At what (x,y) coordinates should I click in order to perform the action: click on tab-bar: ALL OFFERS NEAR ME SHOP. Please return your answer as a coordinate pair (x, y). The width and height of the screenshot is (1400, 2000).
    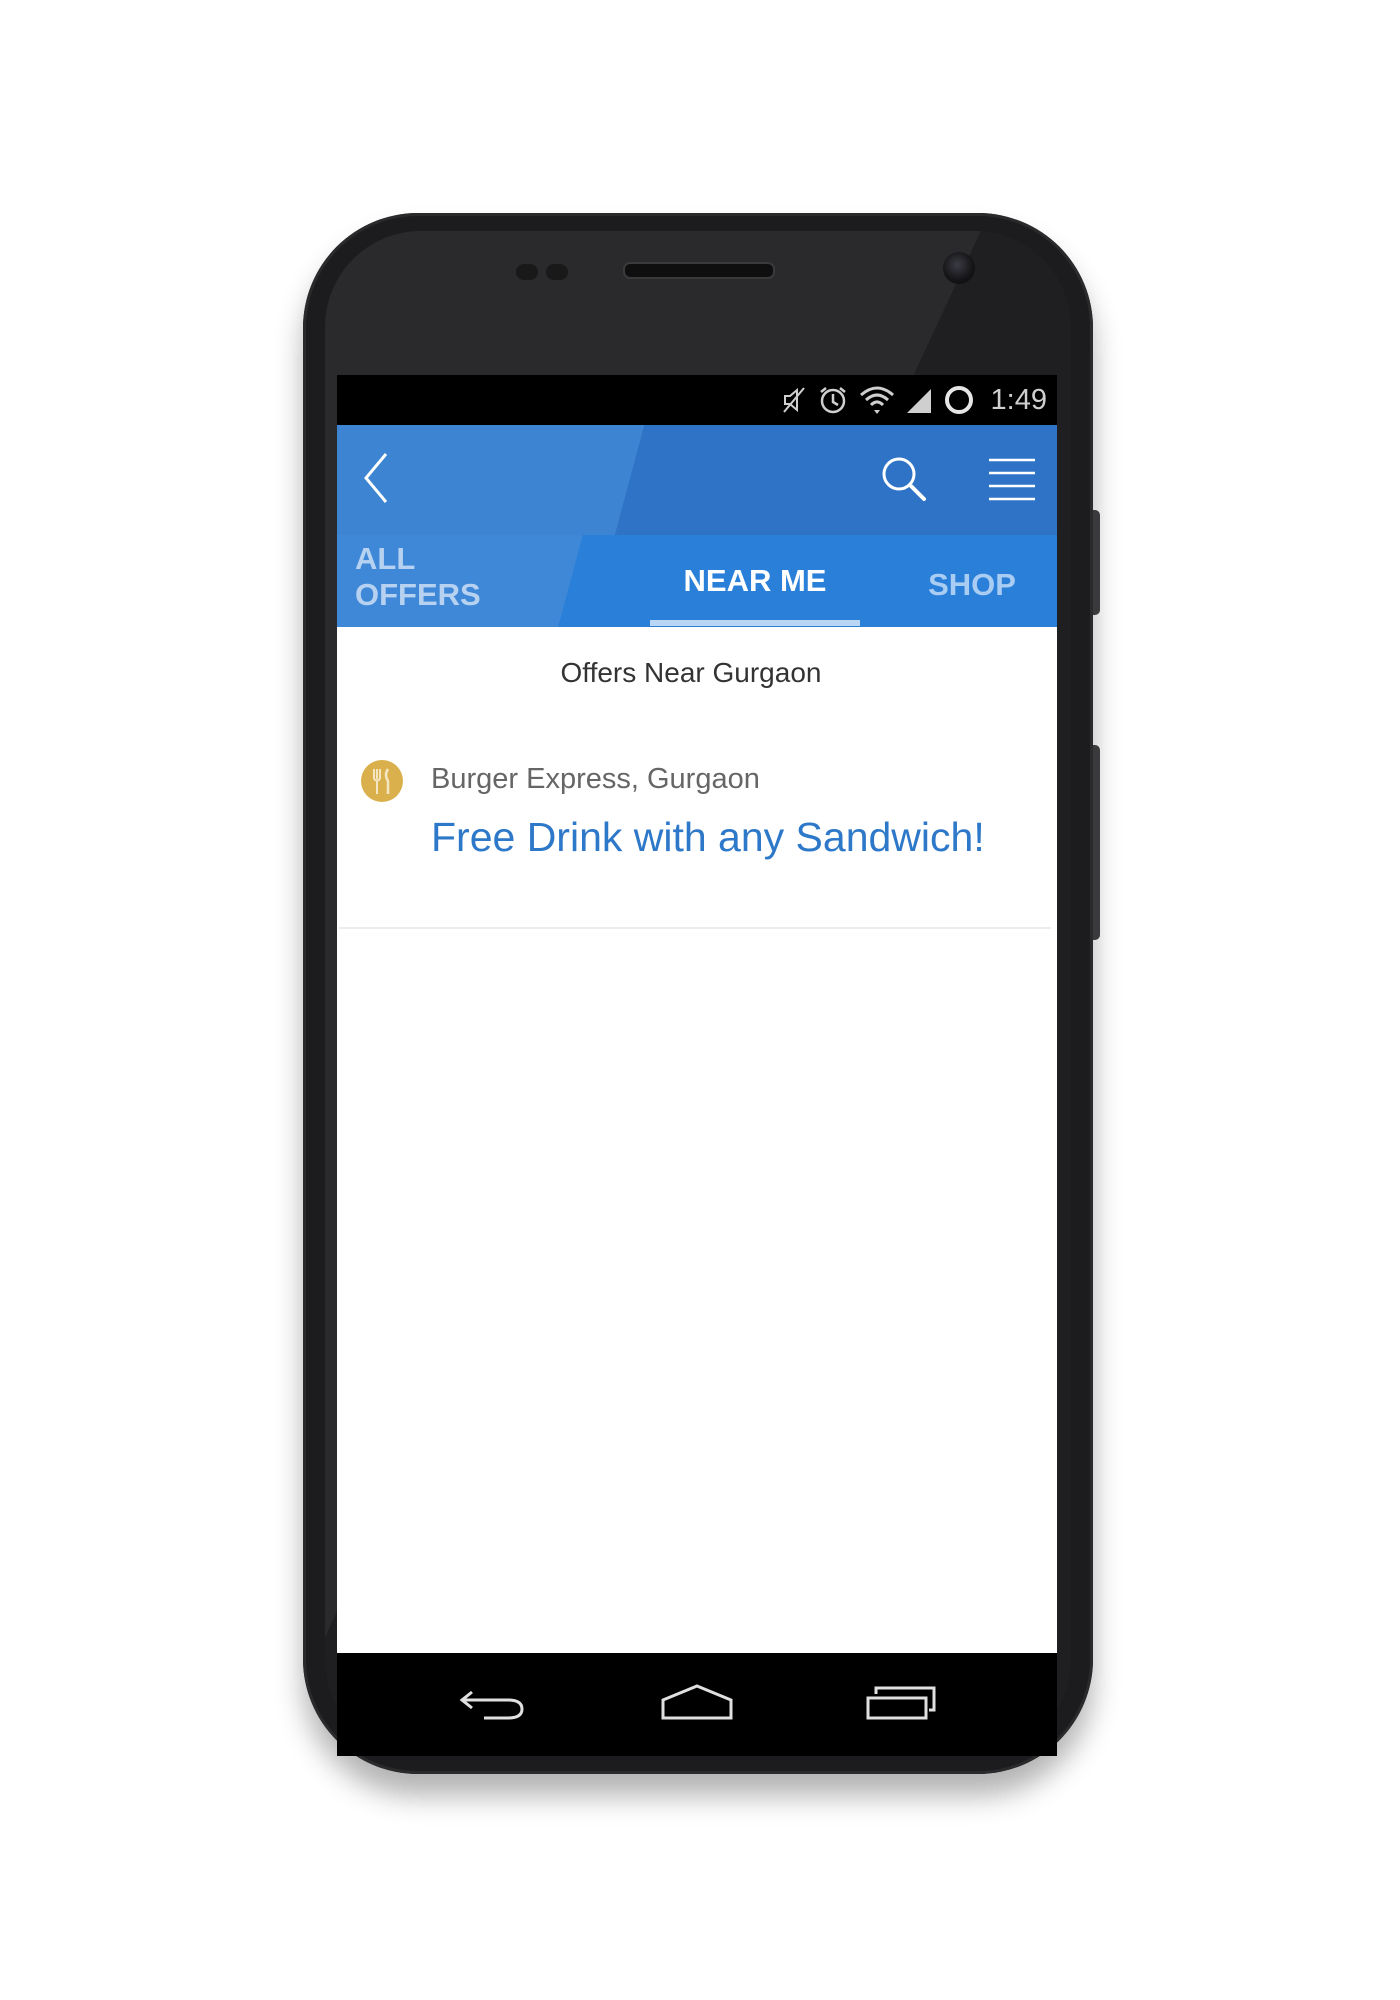
    Looking at the image, I should click on (697, 581).